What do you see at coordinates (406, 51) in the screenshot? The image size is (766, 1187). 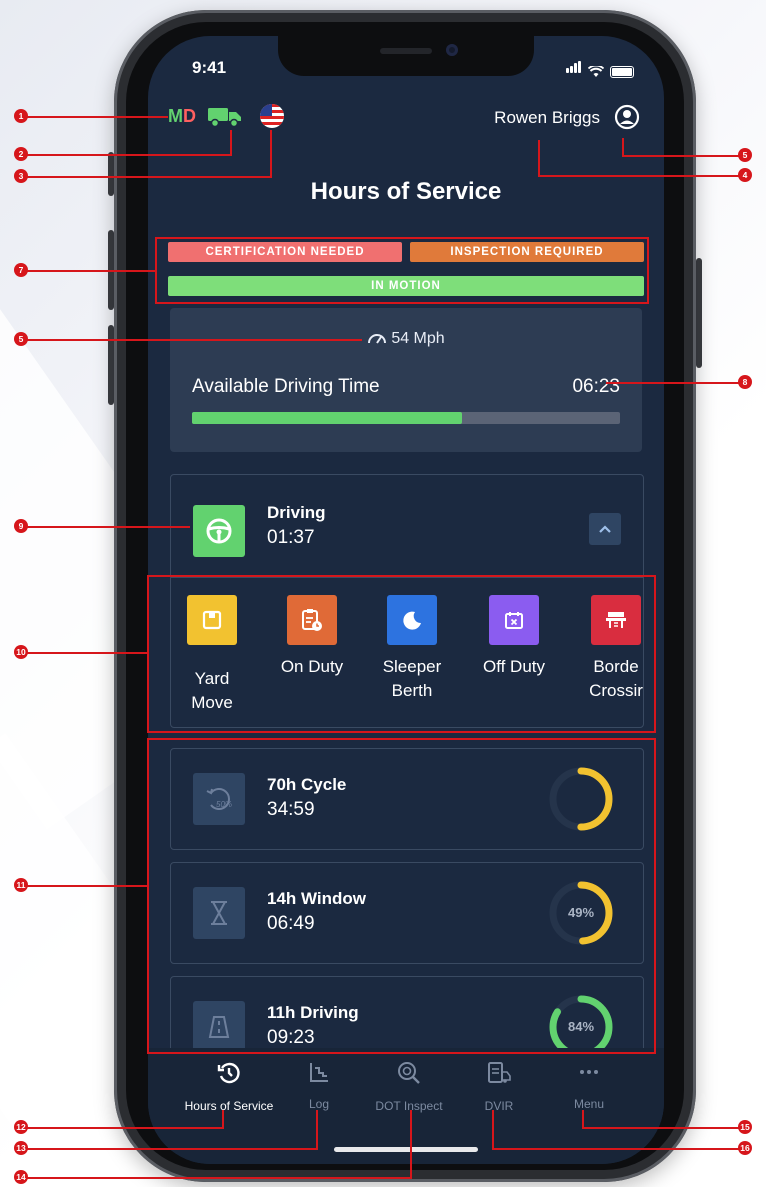 I see `speaker-grille` at bounding box center [406, 51].